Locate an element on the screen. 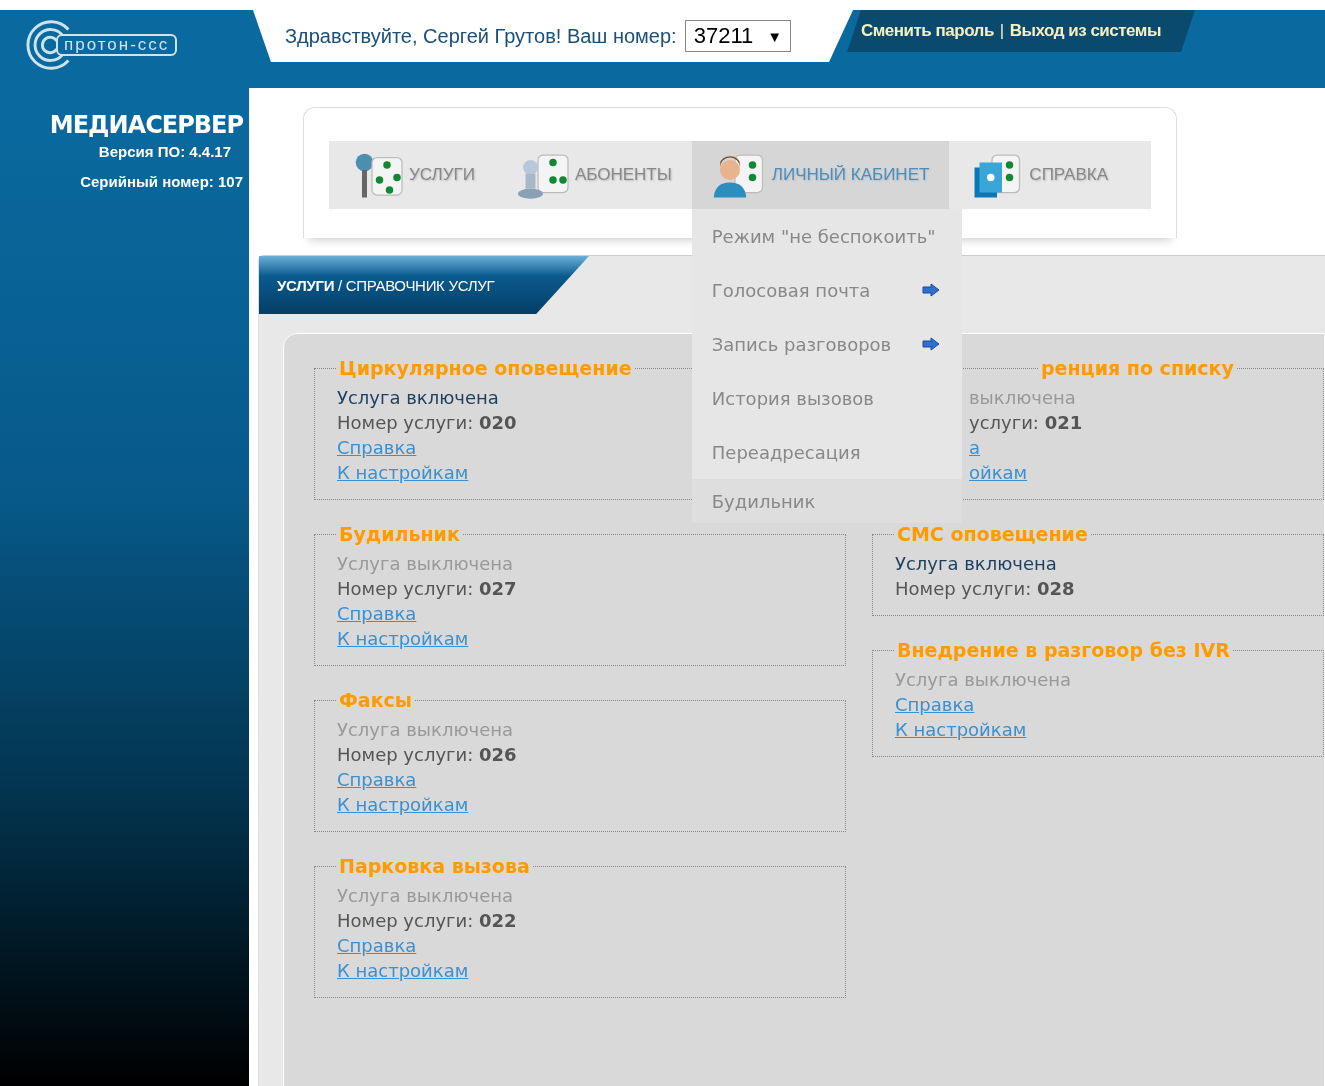 This screenshot has width=1325, height=1086. app-title: МЕДИАСЕРВЕР is located at coordinates (145, 125).